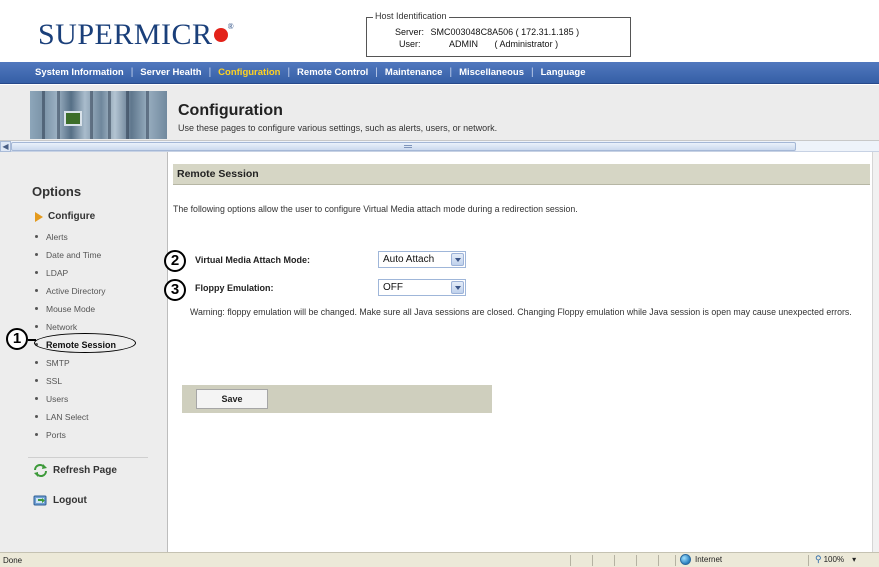  Describe the element at coordinates (79, 72) in the screenshot. I see `nav-system-information: System Information` at that location.